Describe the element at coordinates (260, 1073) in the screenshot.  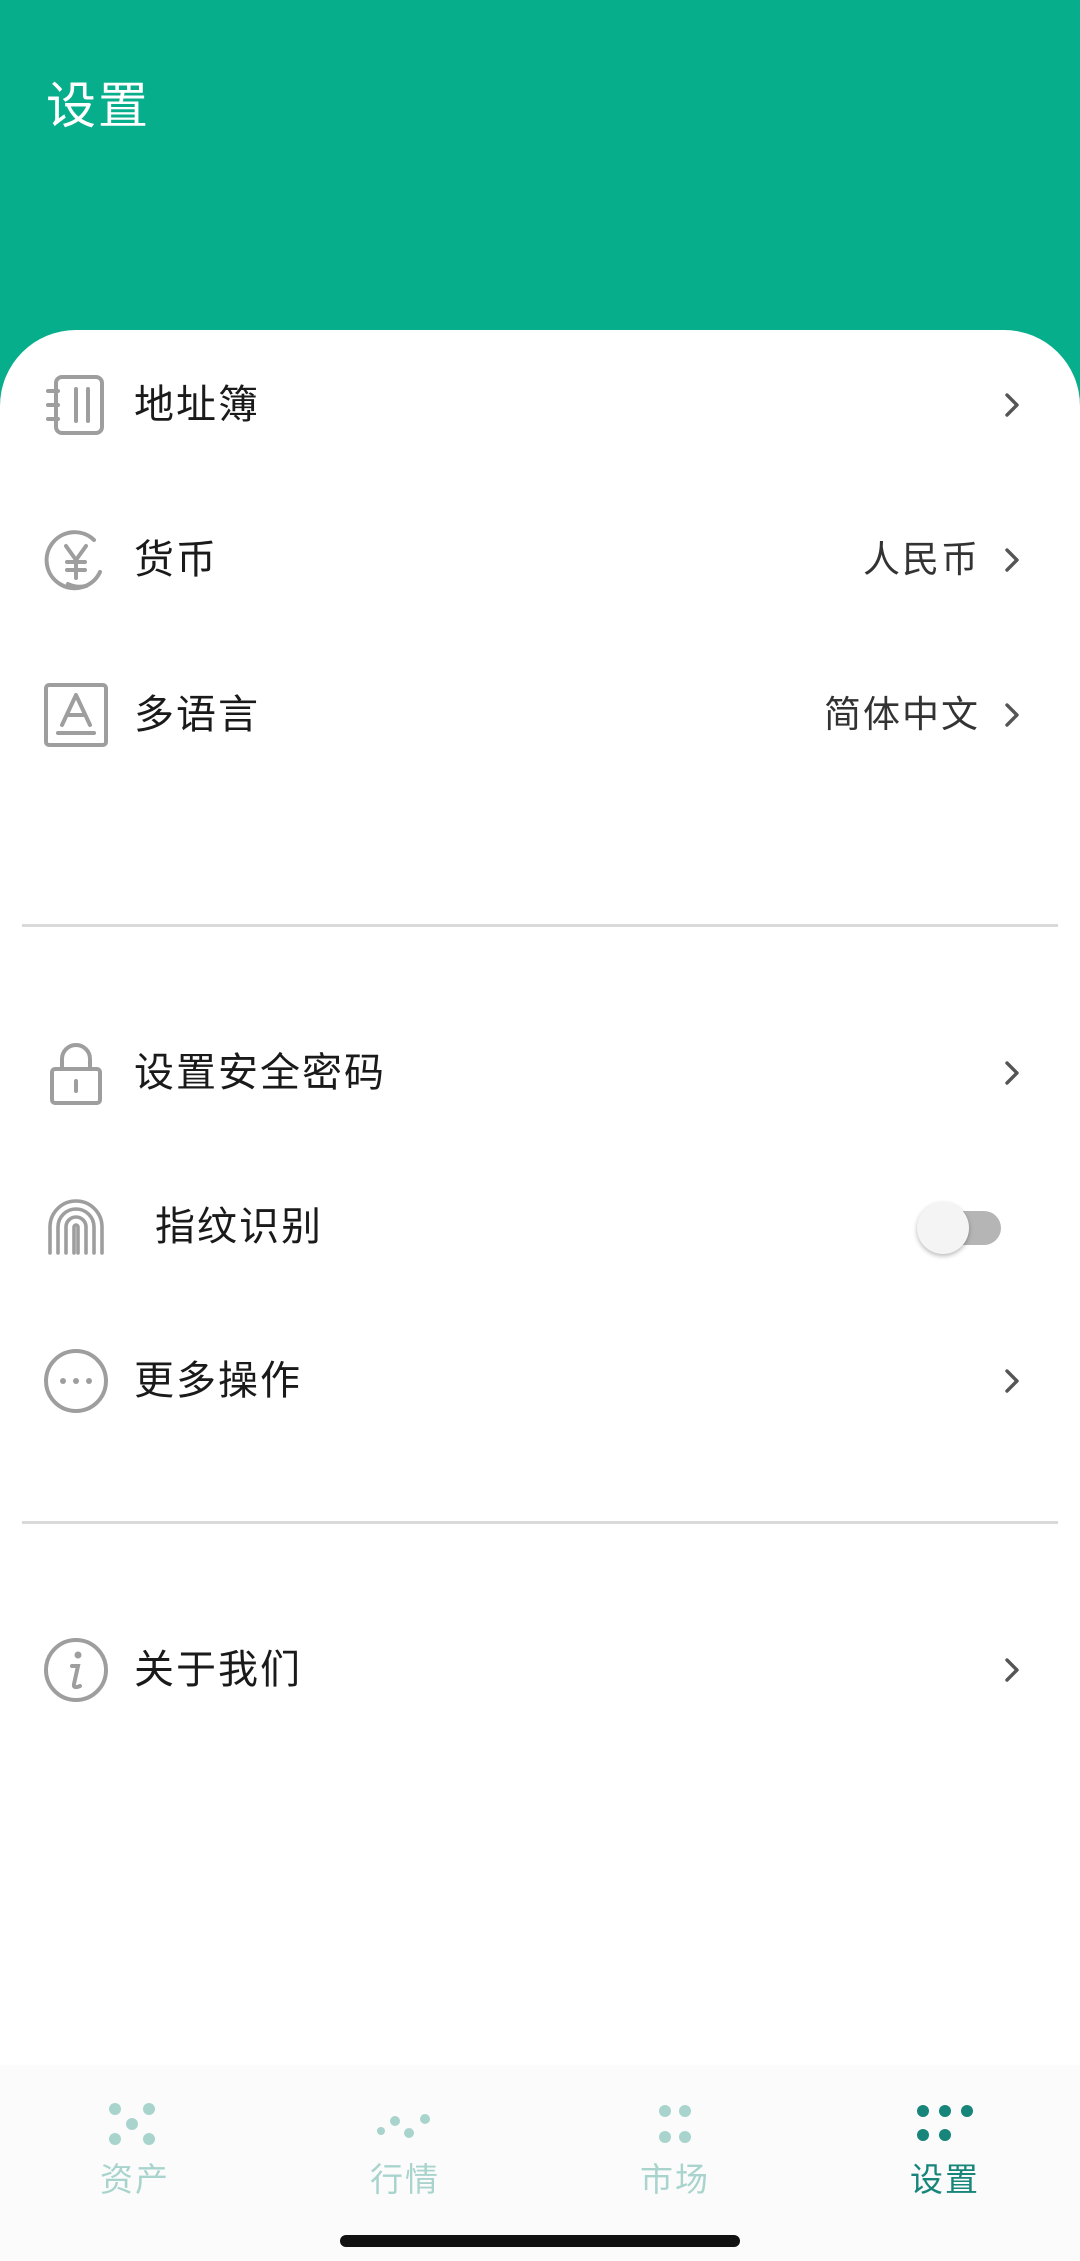
I see `security-password-label: 设置安全密码` at that location.